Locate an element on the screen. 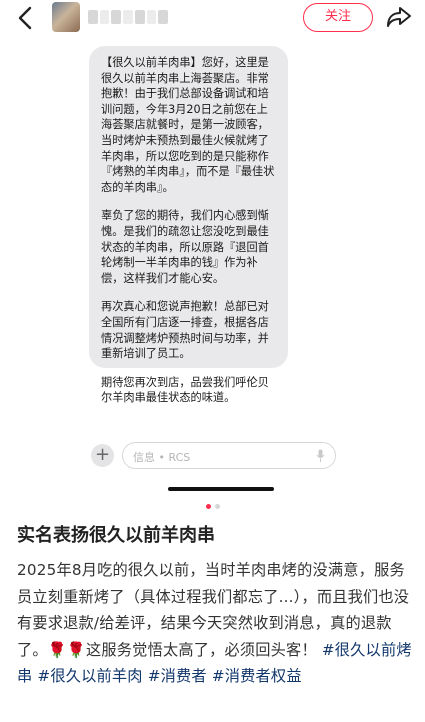 The image size is (425, 722). hashtag-link: #消费者权益 is located at coordinates (257, 676).